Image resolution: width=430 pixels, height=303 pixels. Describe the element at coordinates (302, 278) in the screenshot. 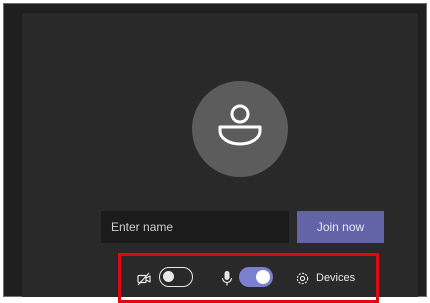

I see `gear-icon` at that location.